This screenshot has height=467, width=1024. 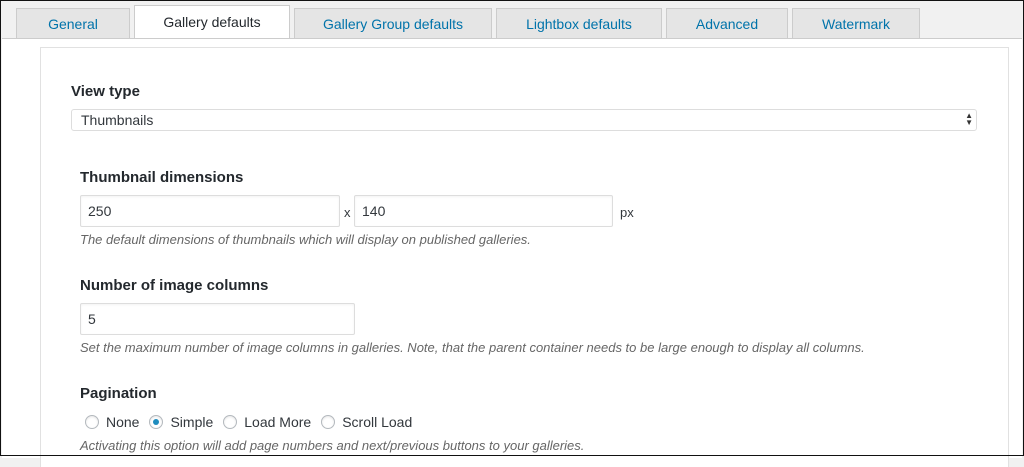 I want to click on tab-label: Gallery defaults, so click(x=212, y=22).